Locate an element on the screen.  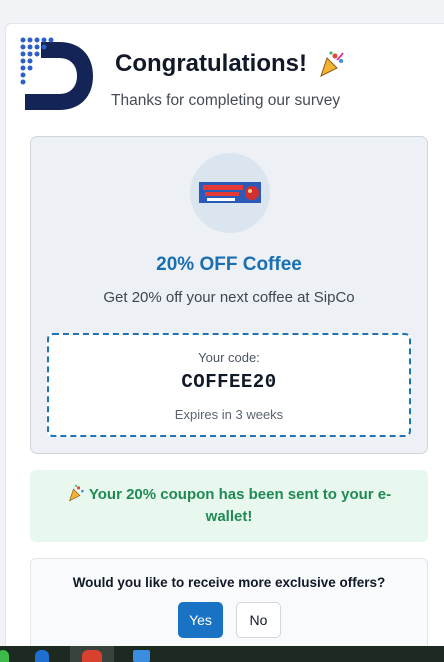
no-button: No is located at coordinates (258, 620).